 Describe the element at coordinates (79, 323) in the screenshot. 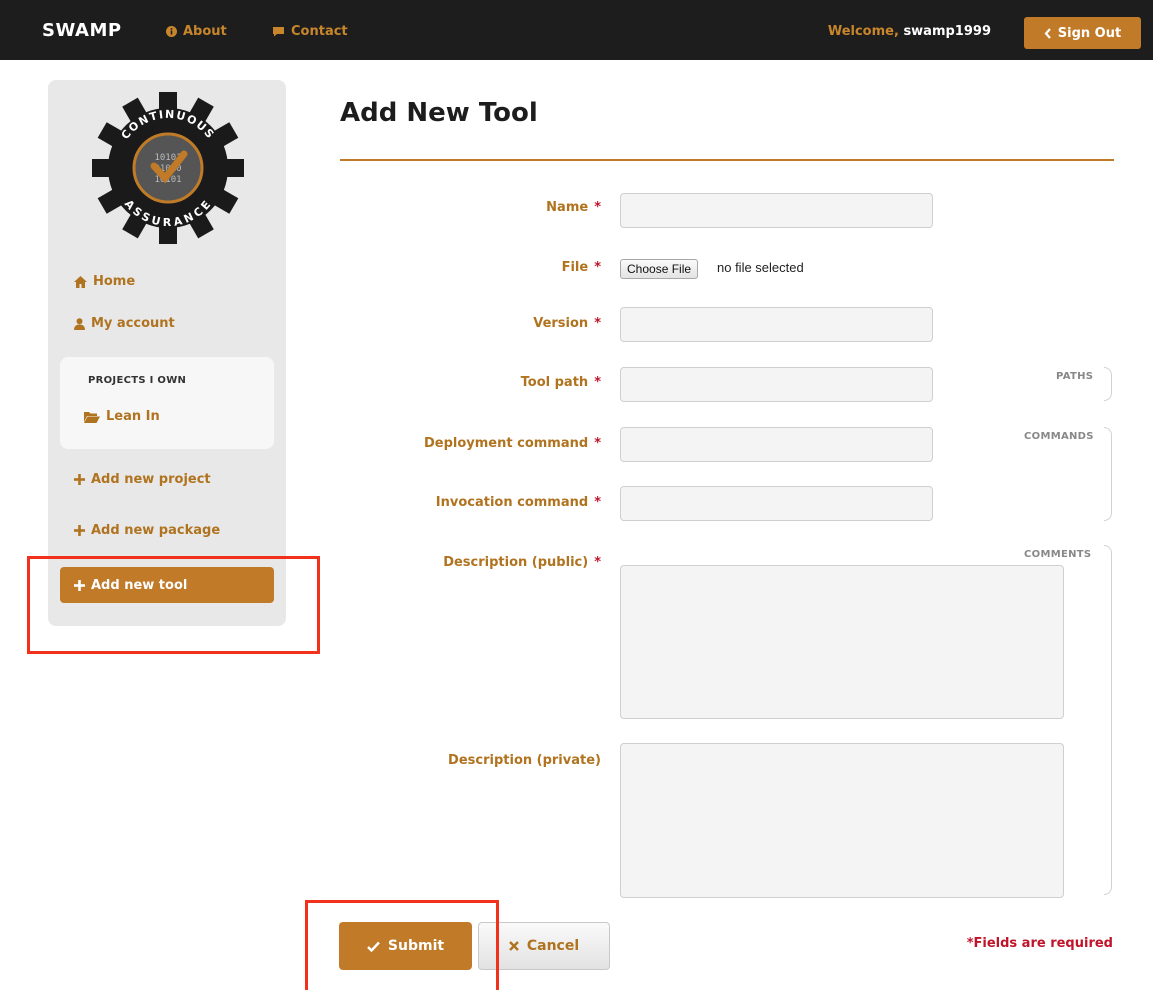

I see `user-icon` at that location.